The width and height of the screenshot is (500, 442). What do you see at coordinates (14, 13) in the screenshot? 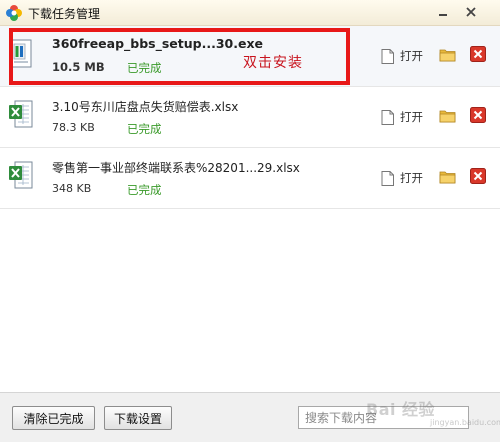
I see `app-logo-icon` at bounding box center [14, 13].